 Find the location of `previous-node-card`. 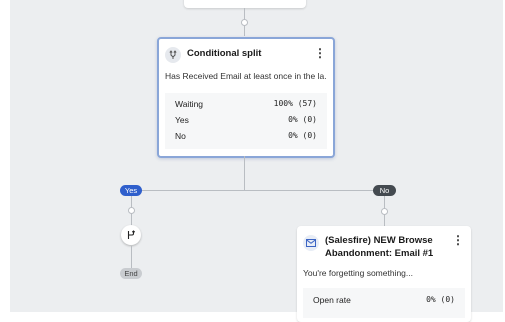

previous-node-card is located at coordinates (245, 4).